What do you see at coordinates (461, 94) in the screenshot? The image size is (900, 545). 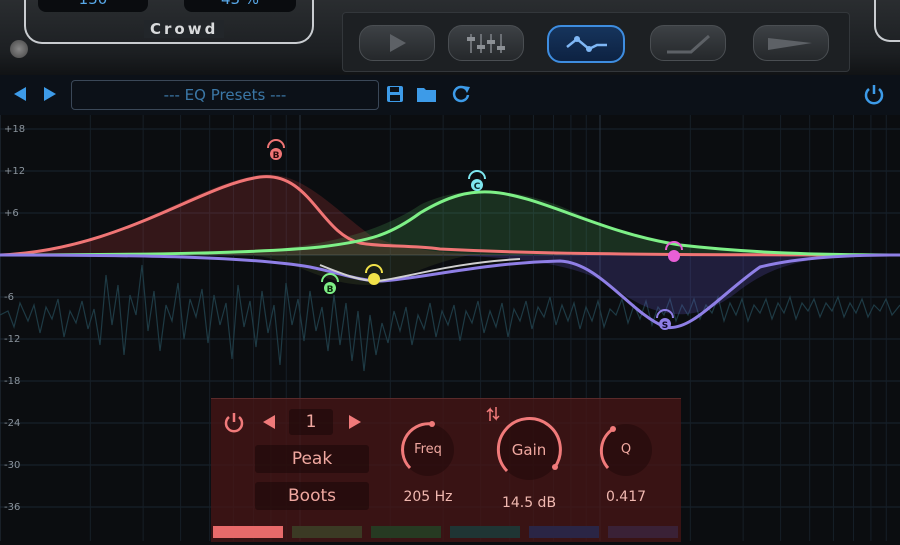 I see `reset-icon` at bounding box center [461, 94].